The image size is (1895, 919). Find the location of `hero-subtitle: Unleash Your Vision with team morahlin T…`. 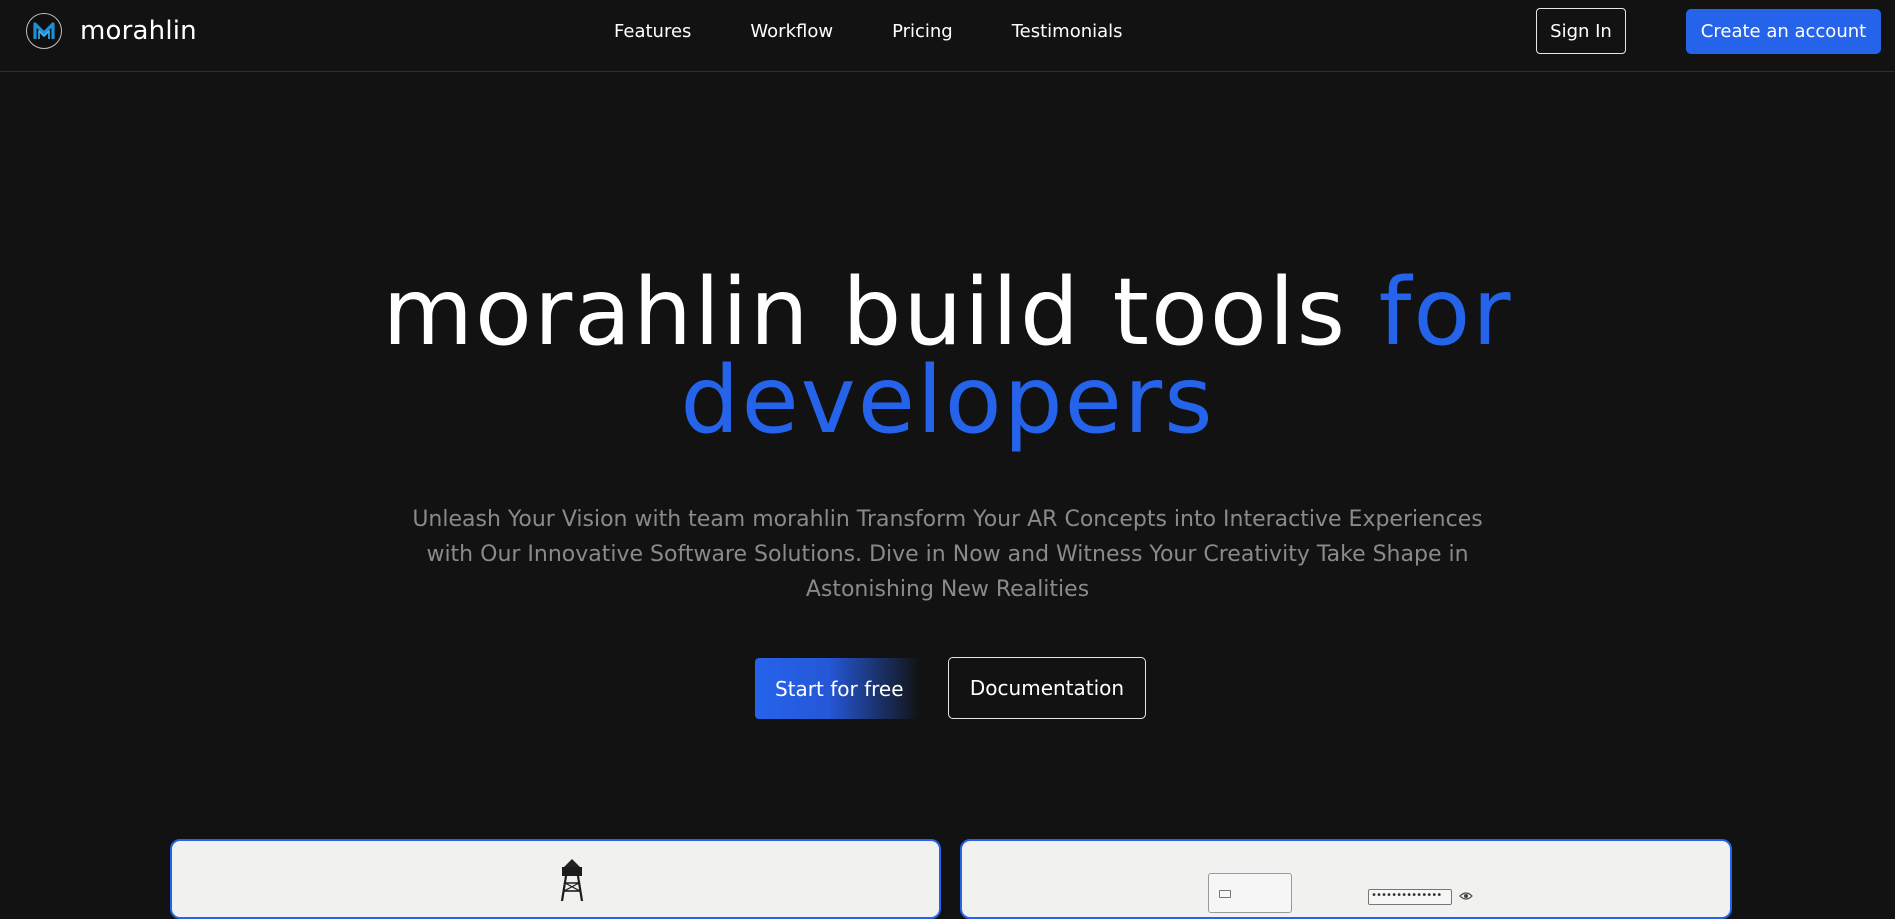

hero-subtitle: Unleash Your Vision with team morahlin T… is located at coordinates (947, 554).